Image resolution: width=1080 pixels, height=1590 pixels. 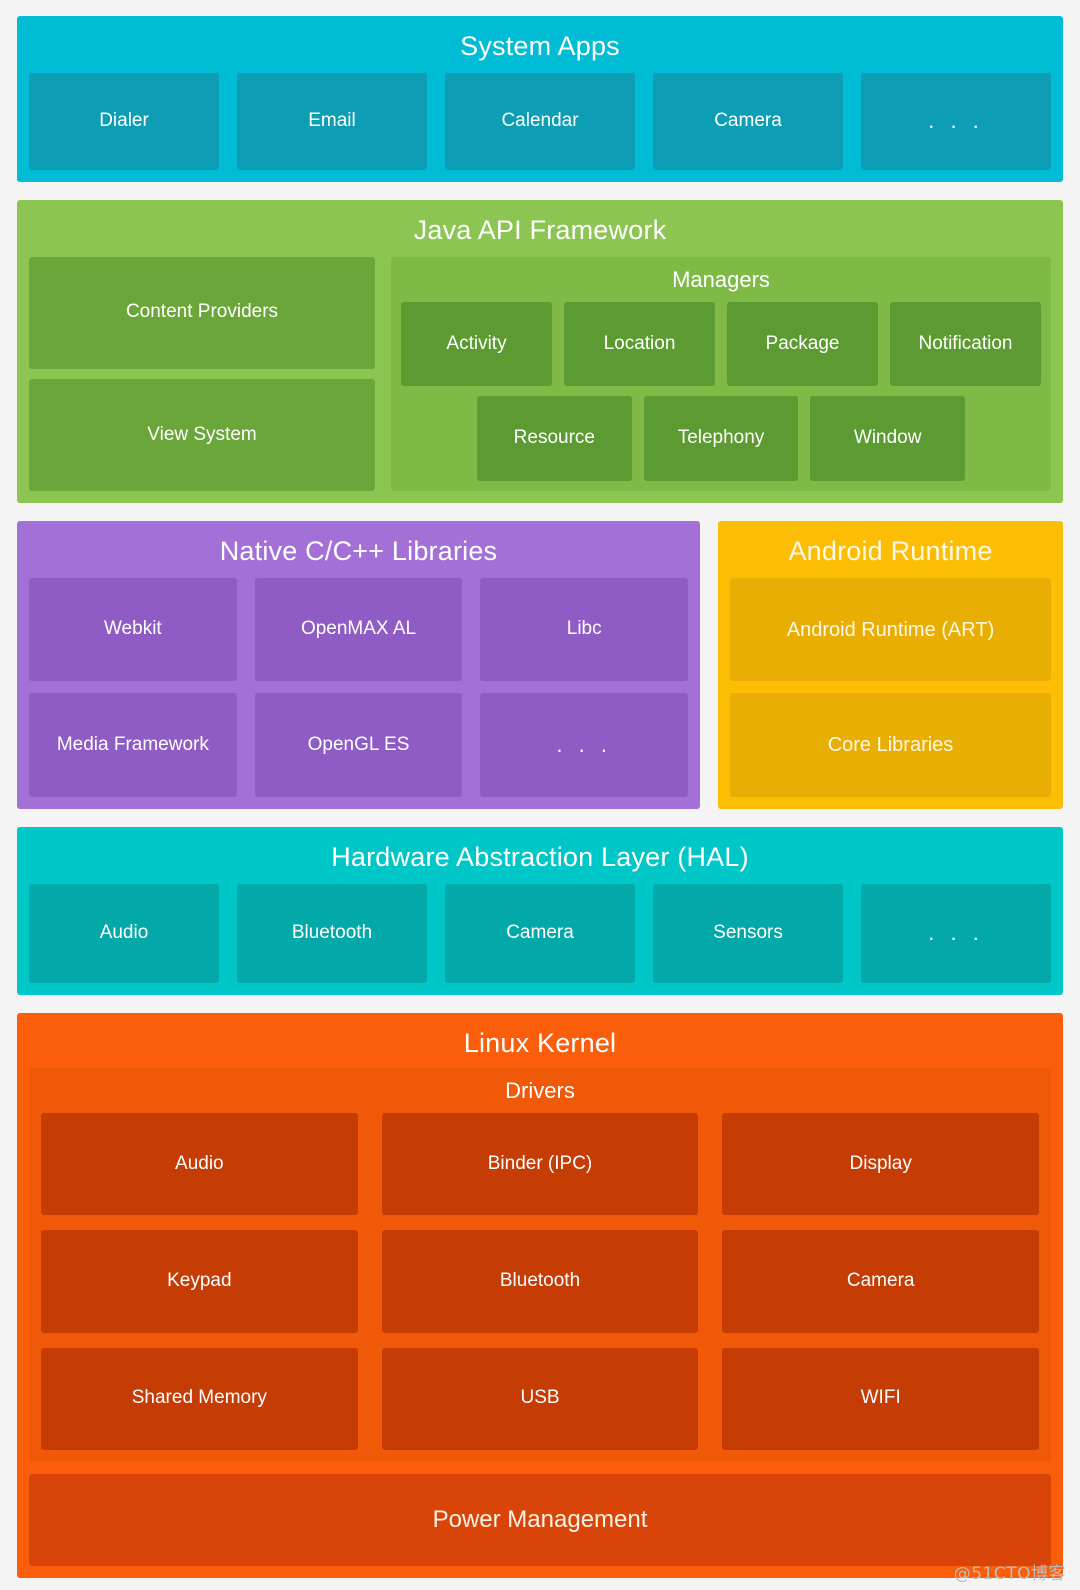 What do you see at coordinates (890, 551) in the screenshot?
I see `layer-title-android-runtime: Android Runtime` at bounding box center [890, 551].